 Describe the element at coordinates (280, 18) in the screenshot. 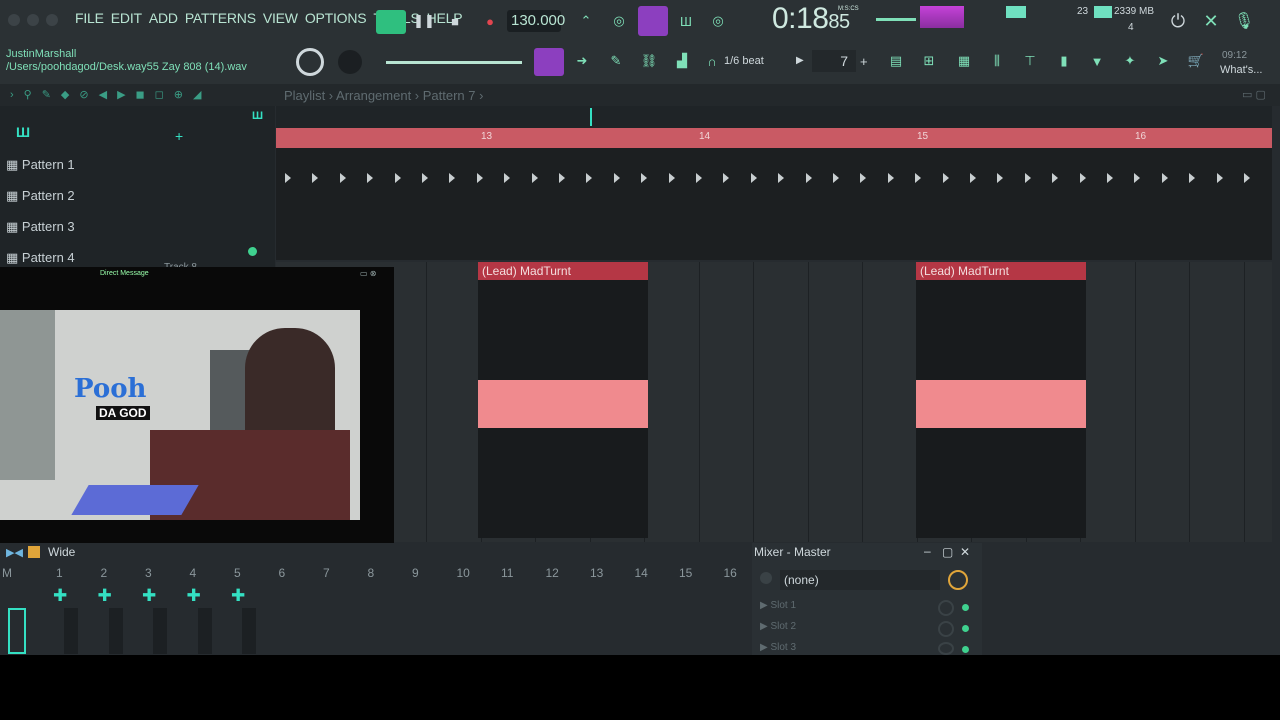

I see `menu-view: VIEW` at that location.